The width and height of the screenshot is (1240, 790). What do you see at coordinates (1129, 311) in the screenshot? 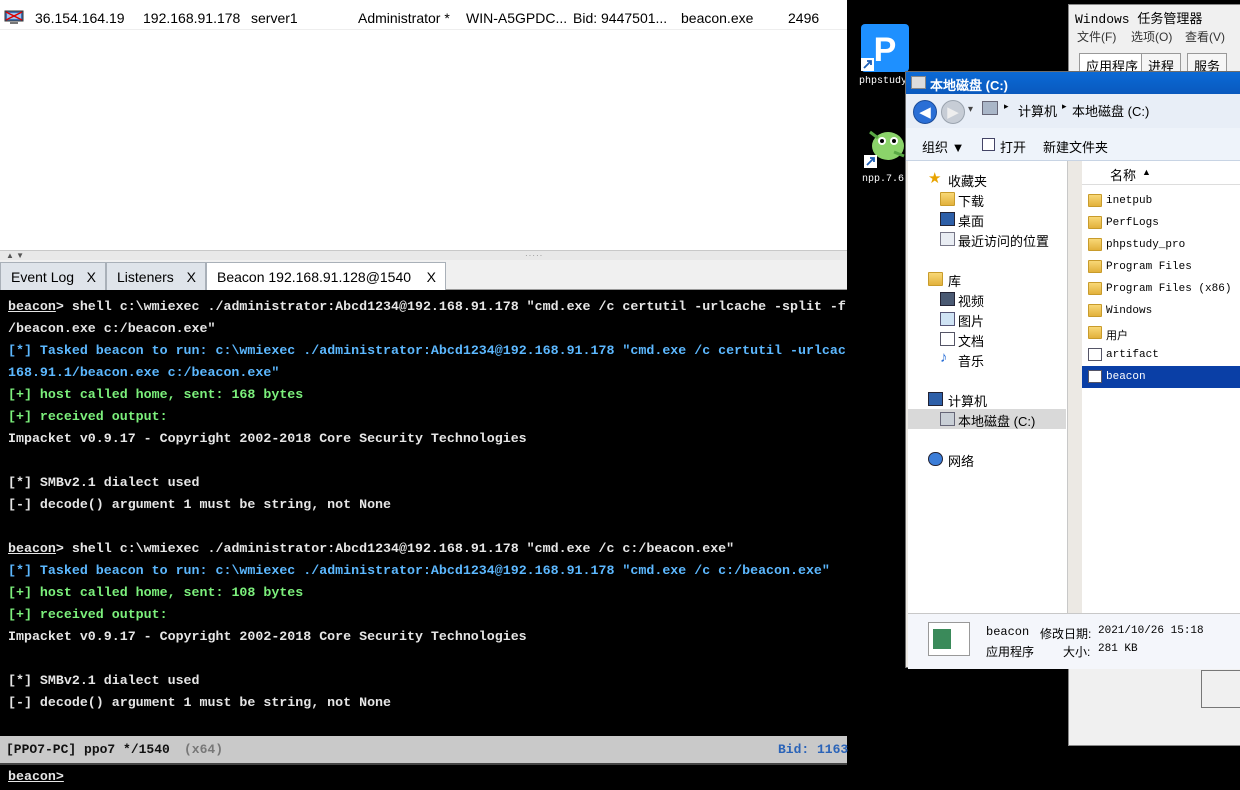
I see `file-name: Windows` at bounding box center [1129, 311].